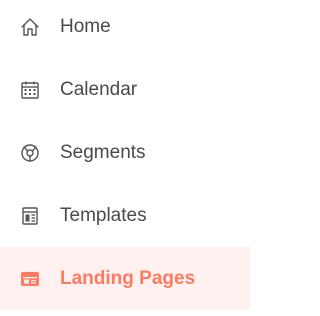  I want to click on sidebar-item-home: Home, so click(125, 29).